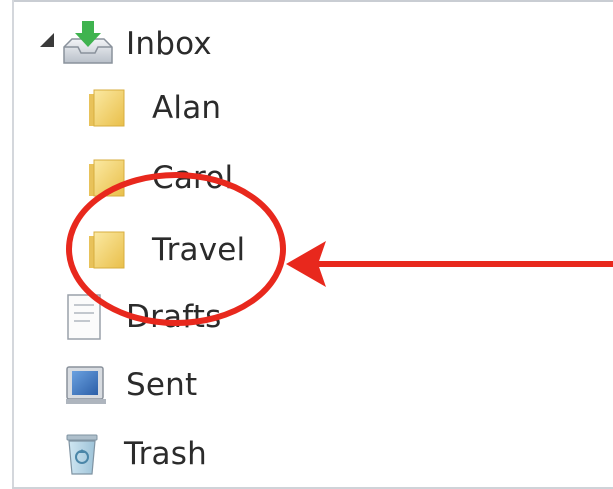 The image size is (613, 489). Describe the element at coordinates (193, 178) in the screenshot. I see `folder-label-carol: Carol` at that location.